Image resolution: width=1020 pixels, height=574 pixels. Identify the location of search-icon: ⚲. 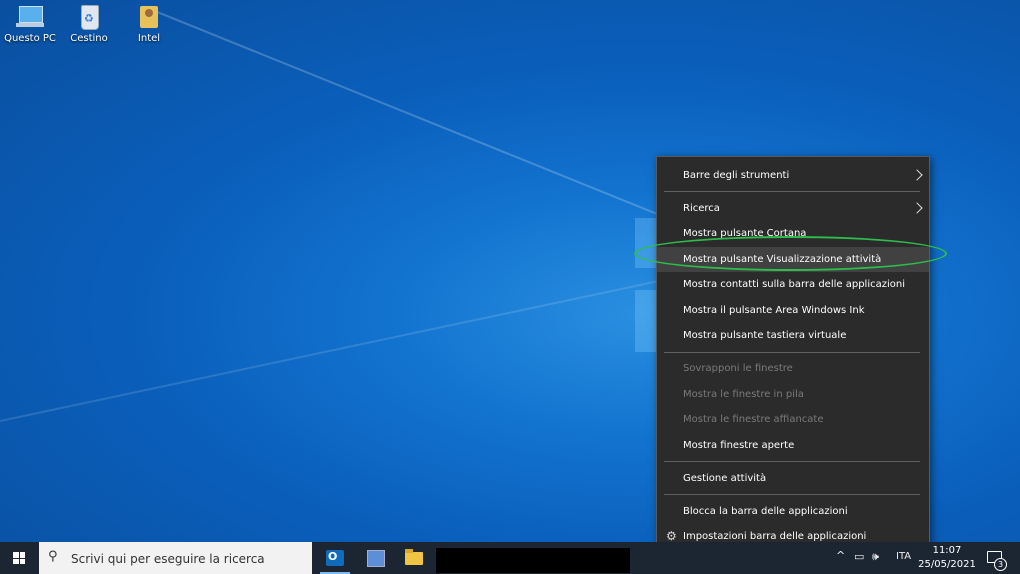
(53, 556).